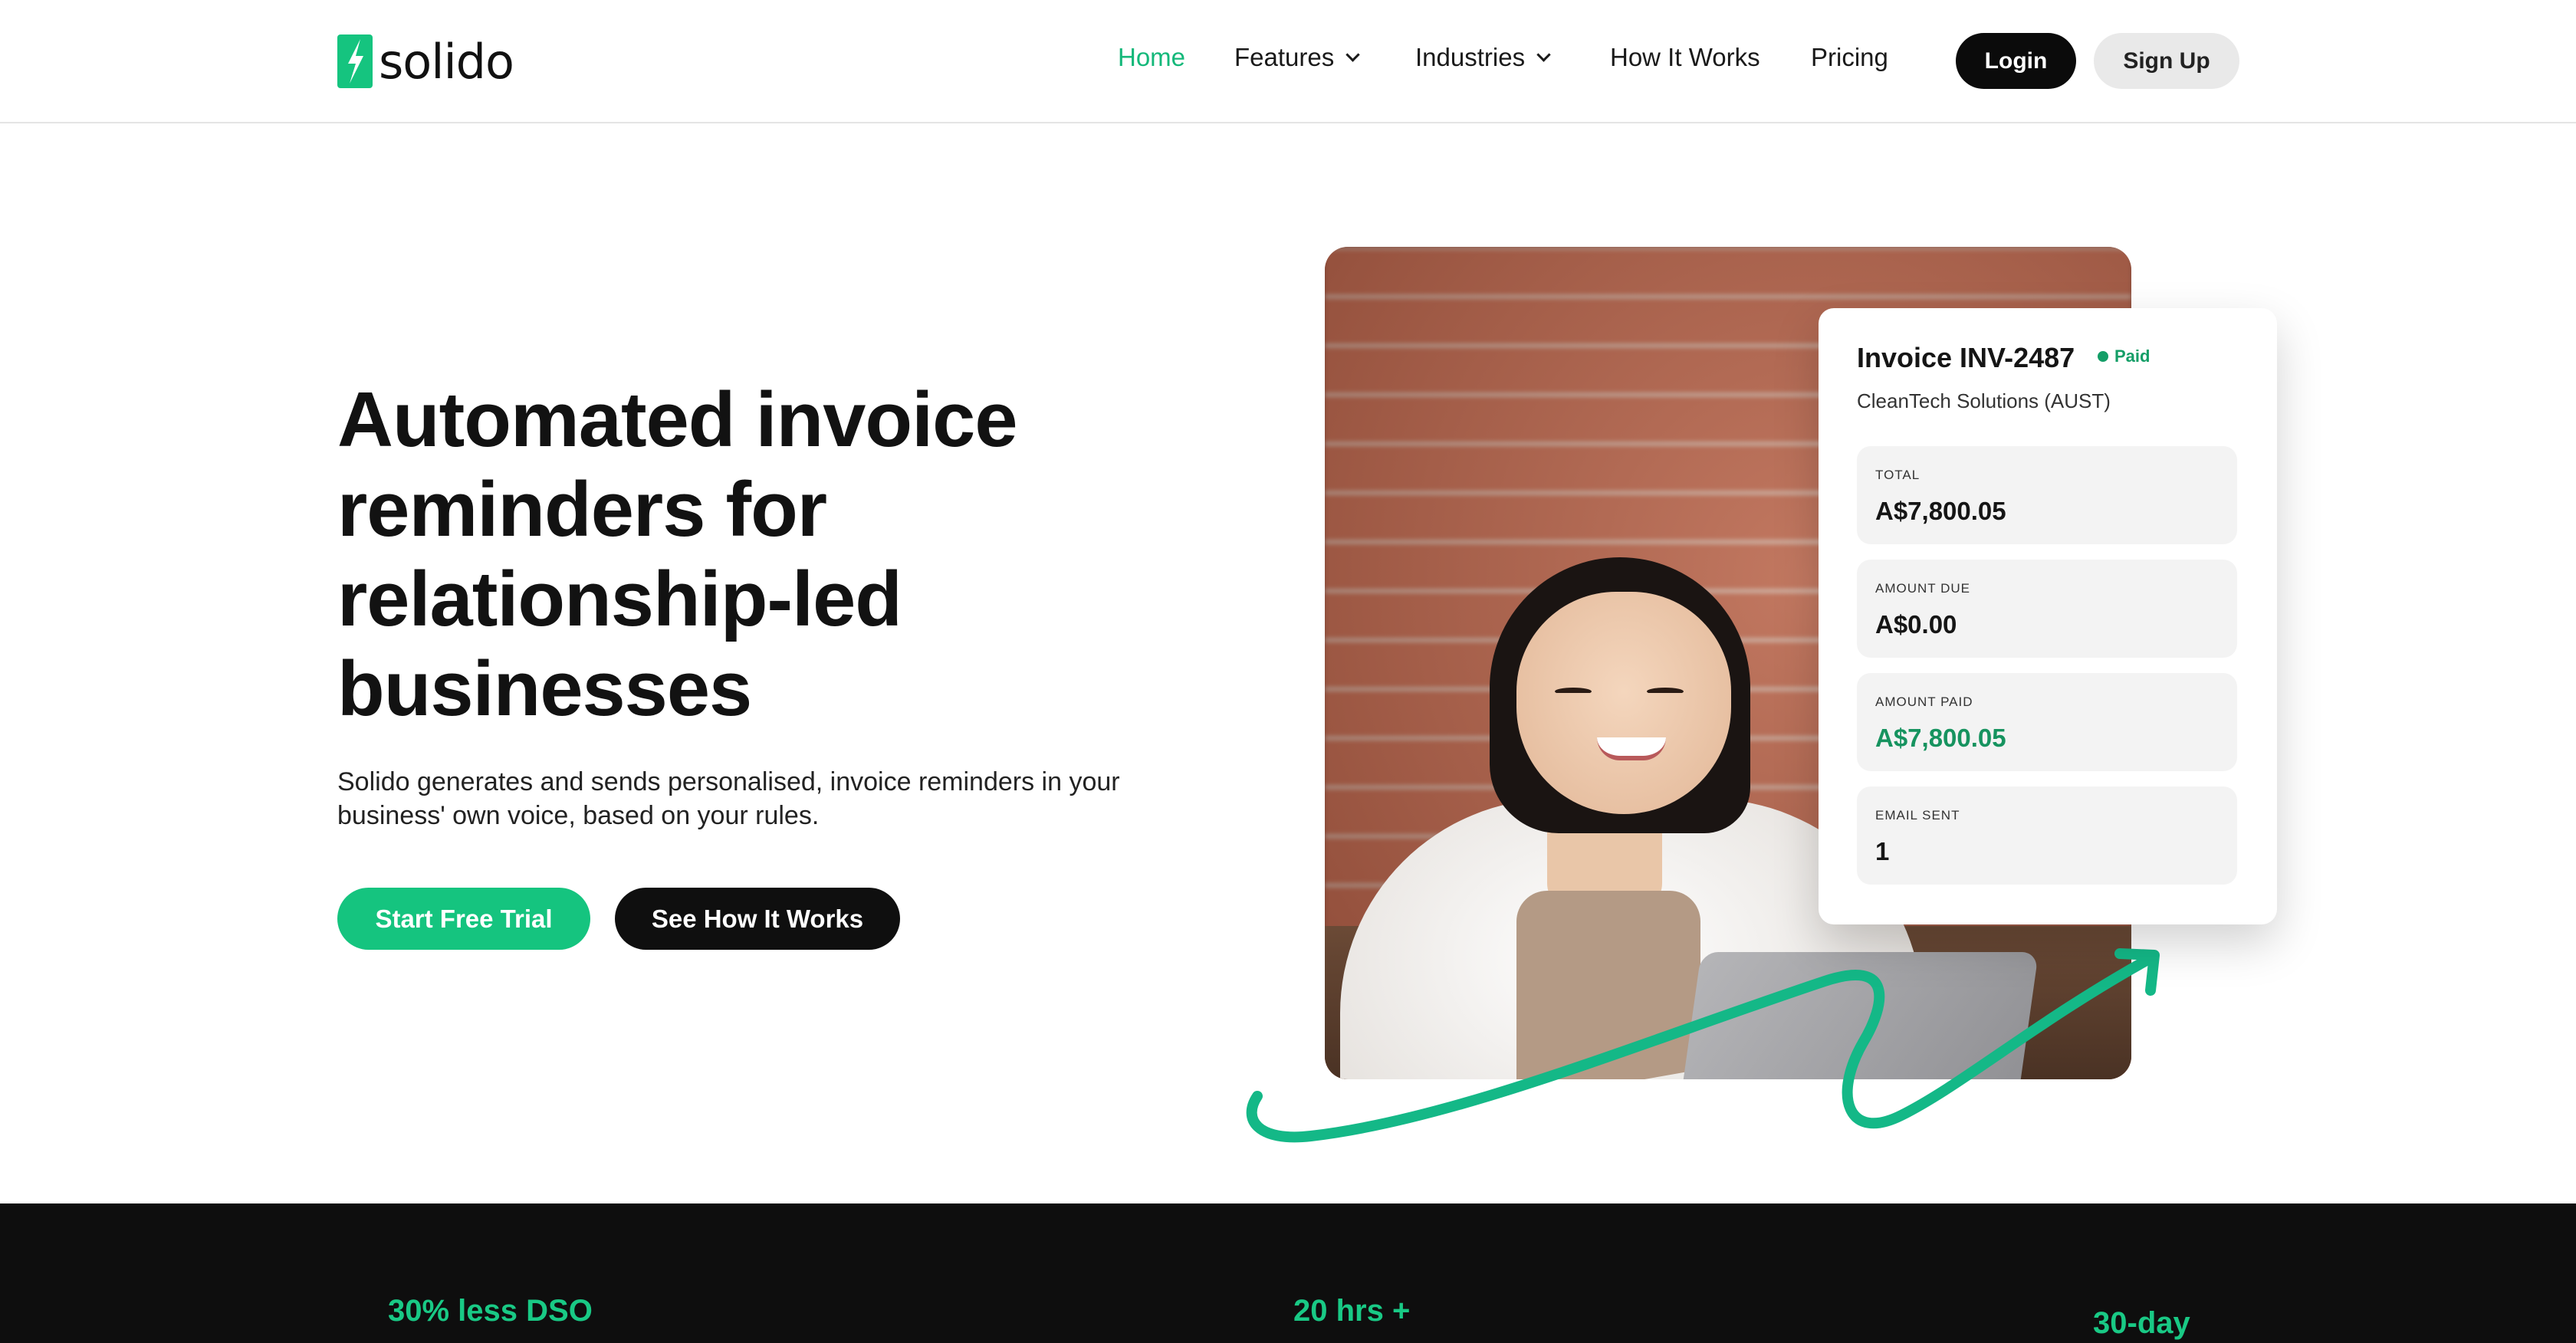 The image size is (2576, 1343). What do you see at coordinates (447, 62) in the screenshot?
I see `brand-name: solido` at bounding box center [447, 62].